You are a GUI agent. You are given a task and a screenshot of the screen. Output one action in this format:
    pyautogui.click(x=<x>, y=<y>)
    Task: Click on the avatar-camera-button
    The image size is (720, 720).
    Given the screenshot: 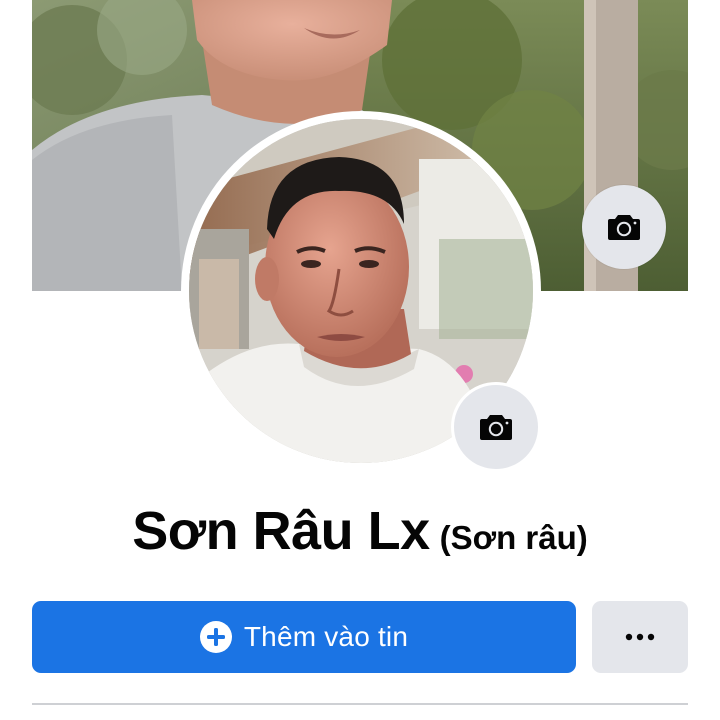 What is the action you would take?
    pyautogui.click(x=496, y=427)
    